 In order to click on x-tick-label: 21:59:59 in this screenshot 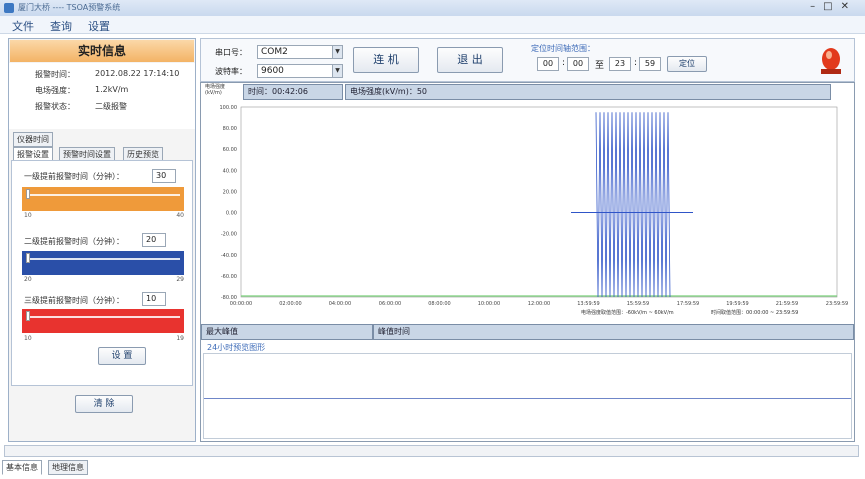, I will do `click(787, 304)`.